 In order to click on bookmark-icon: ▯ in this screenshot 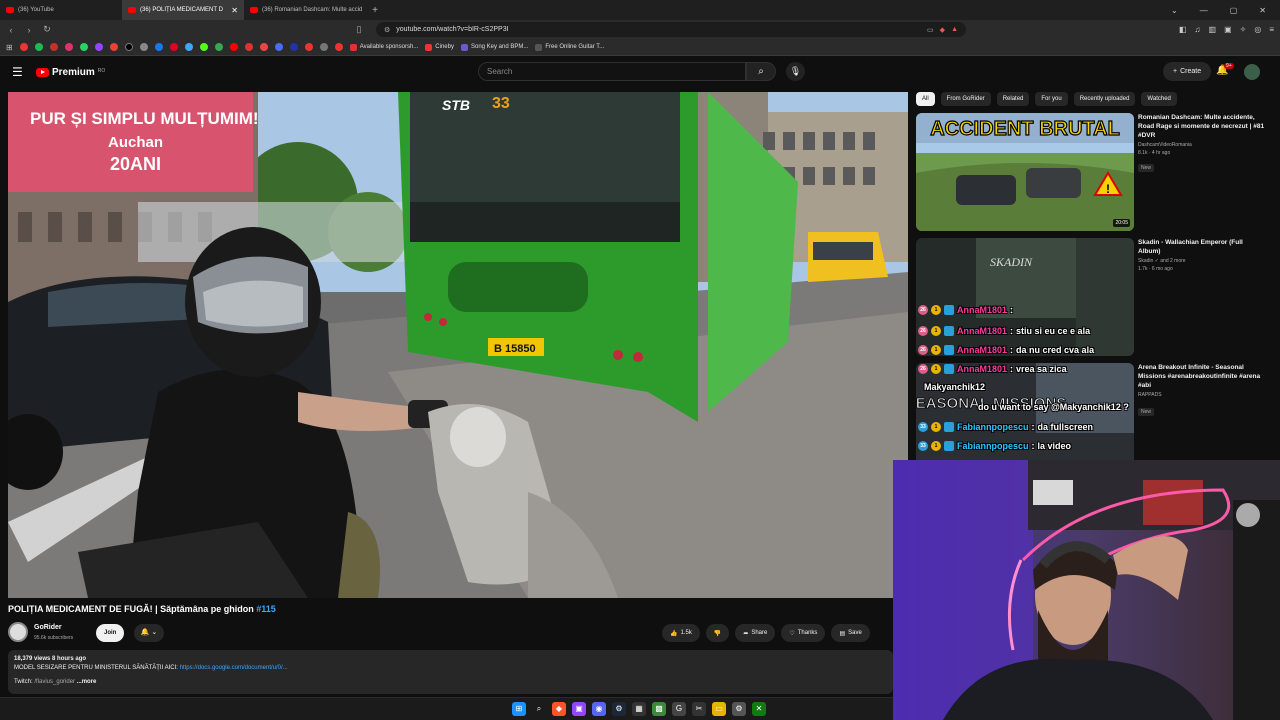, I will do `click(359, 29)`.